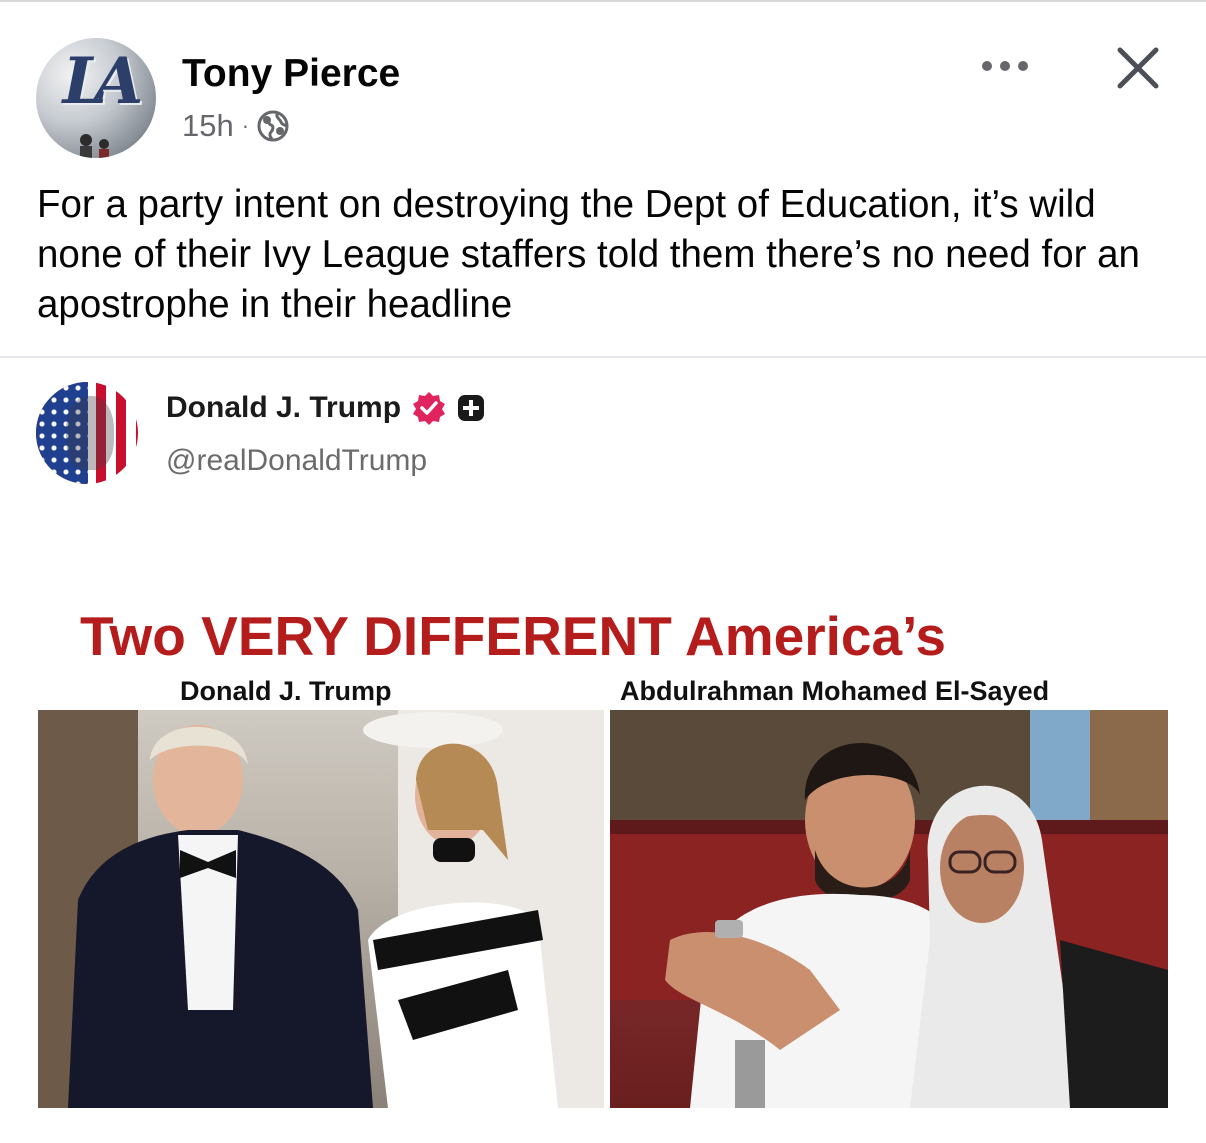 Image resolution: width=1206 pixels, height=1143 pixels. What do you see at coordinates (117, 146) in the screenshot?
I see `avatar-people-graphic` at bounding box center [117, 146].